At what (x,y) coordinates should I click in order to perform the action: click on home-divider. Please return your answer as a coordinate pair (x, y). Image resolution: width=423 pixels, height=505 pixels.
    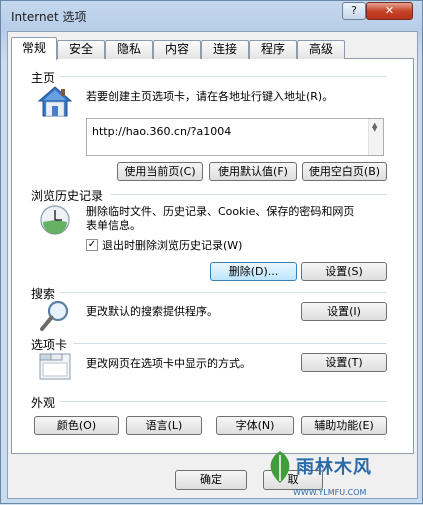
    Looking at the image, I should click on (223, 76).